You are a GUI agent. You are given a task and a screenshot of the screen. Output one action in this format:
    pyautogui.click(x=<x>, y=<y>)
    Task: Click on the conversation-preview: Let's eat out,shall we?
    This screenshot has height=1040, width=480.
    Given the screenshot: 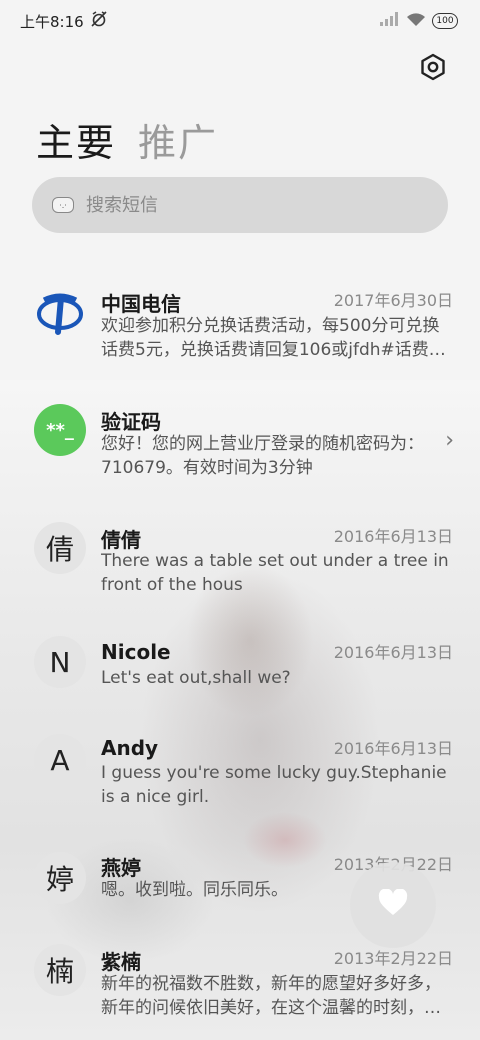 What is the action you would take?
    pyautogui.click(x=196, y=678)
    